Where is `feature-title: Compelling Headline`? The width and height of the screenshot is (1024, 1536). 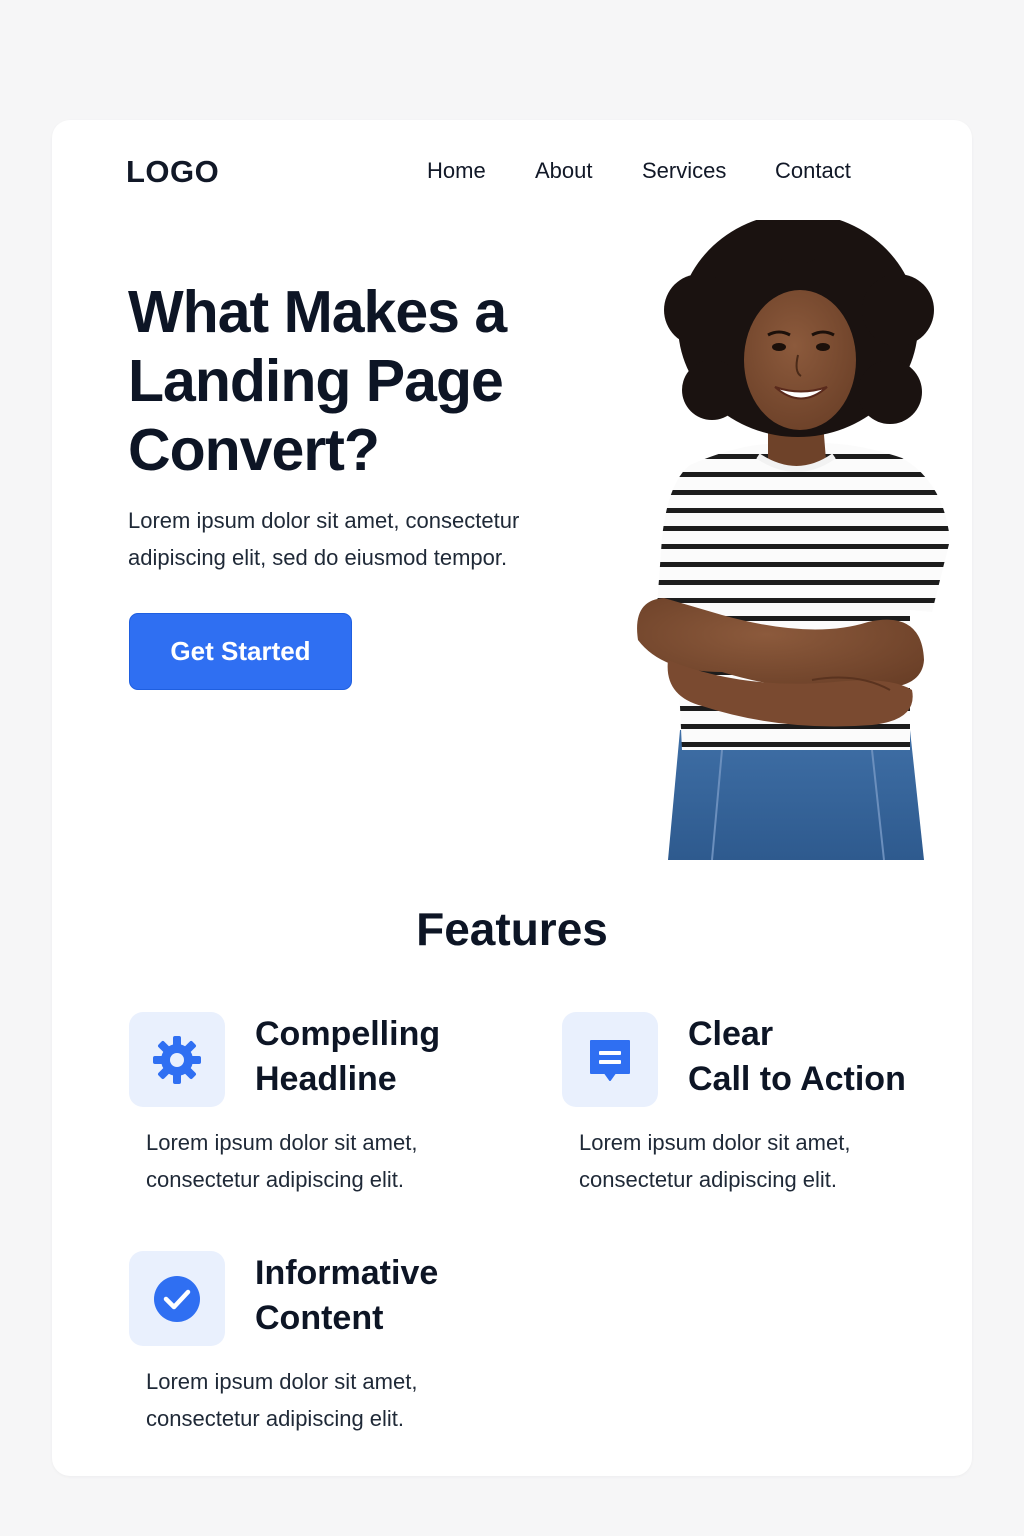
feature-title: Compelling Headline is located at coordinates (348, 1056).